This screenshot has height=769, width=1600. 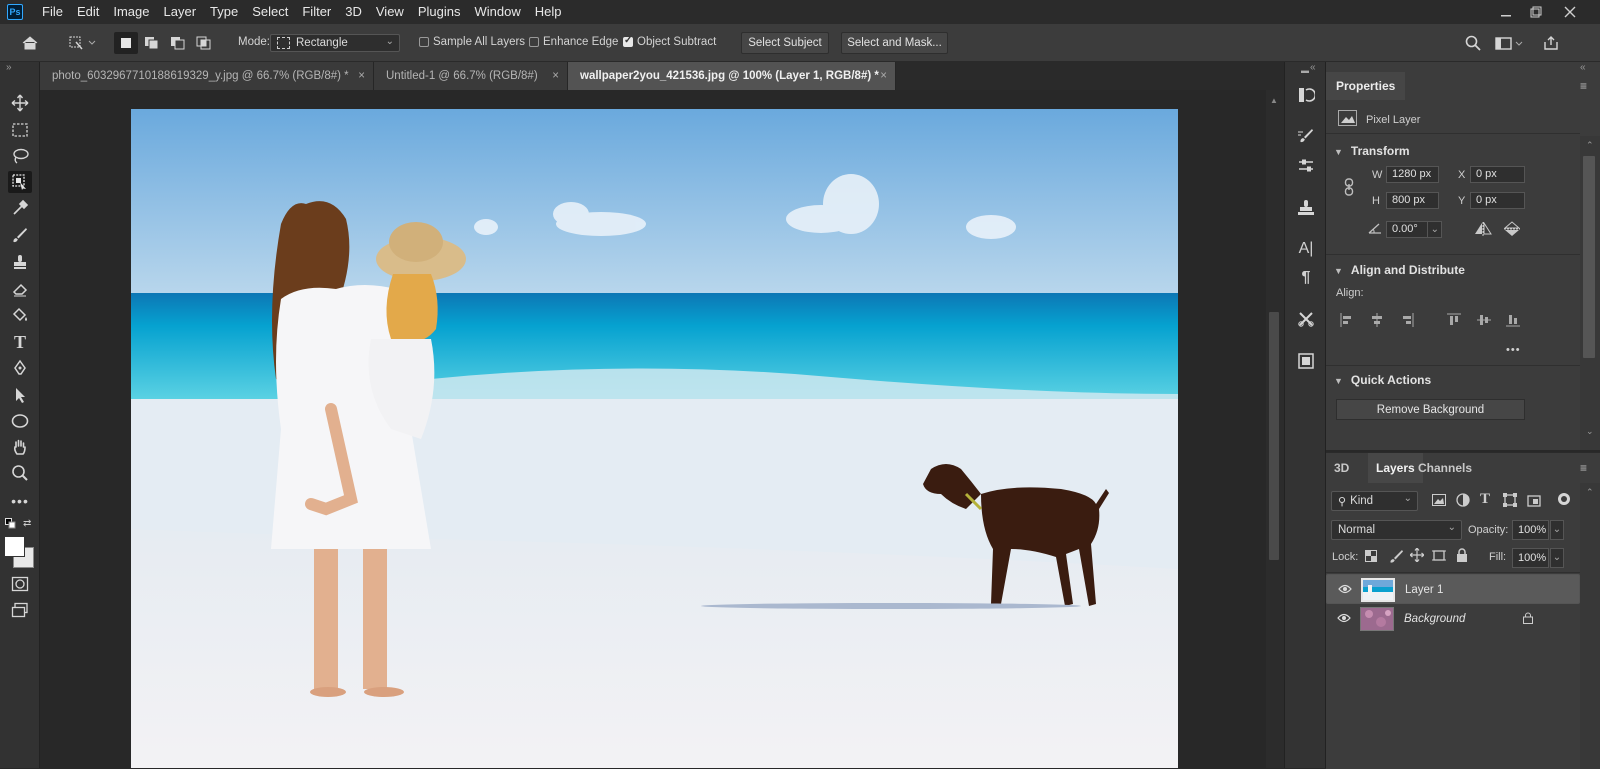 I want to click on lock-position-icon, so click(x=1417, y=556).